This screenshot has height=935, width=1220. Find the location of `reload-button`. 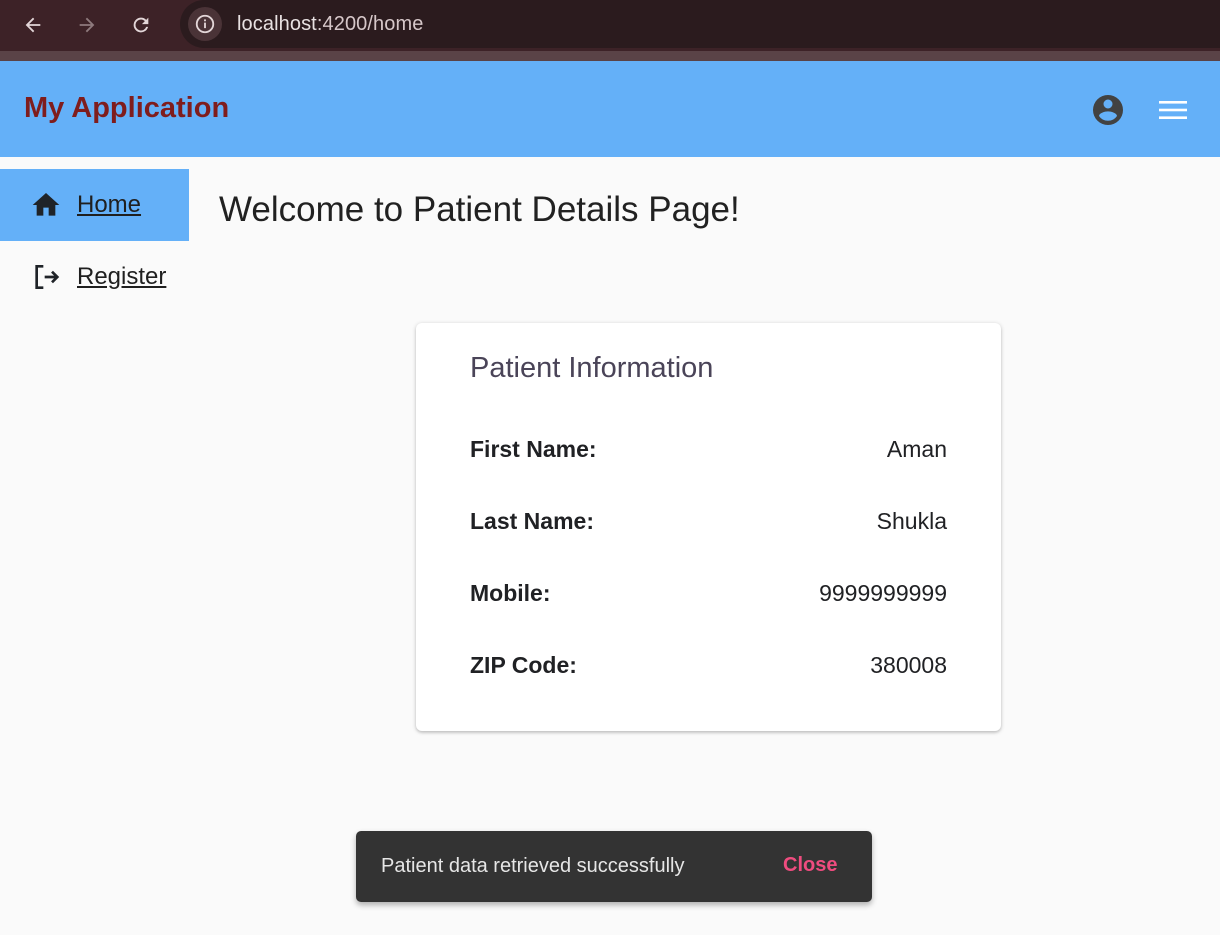

reload-button is located at coordinates (141, 25).